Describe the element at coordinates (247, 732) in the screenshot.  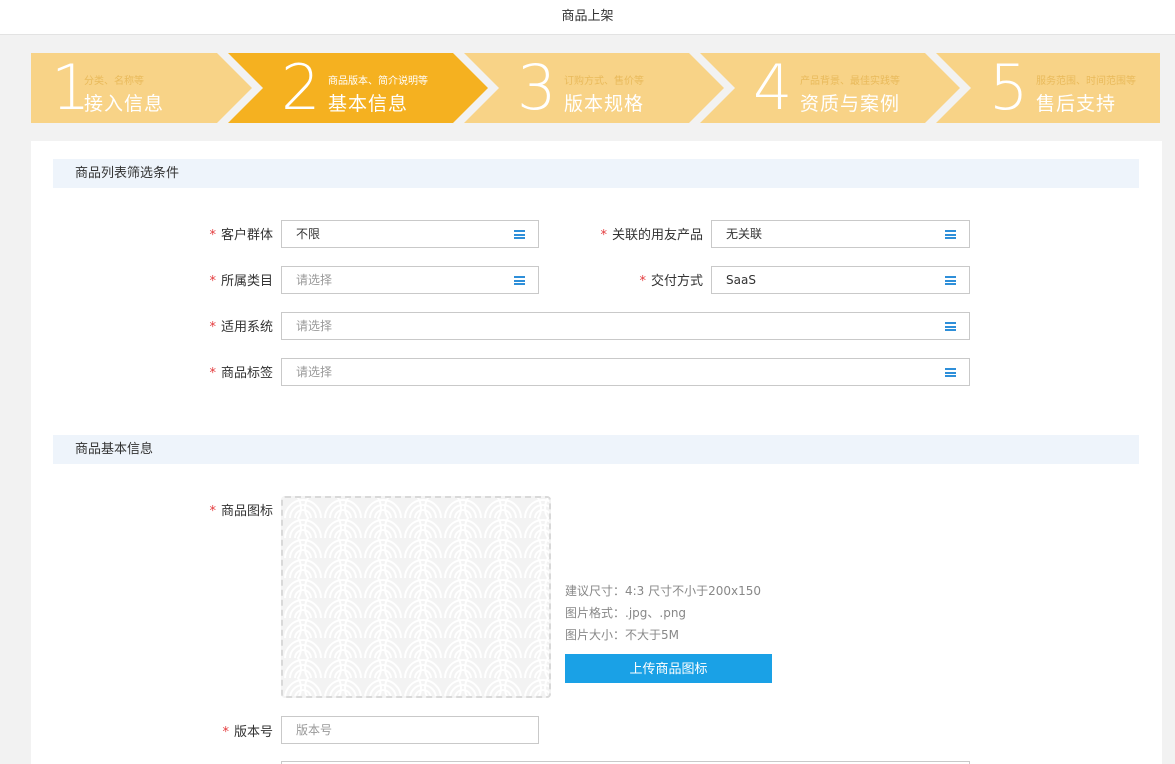
I see `version-label: * 版本号` at that location.